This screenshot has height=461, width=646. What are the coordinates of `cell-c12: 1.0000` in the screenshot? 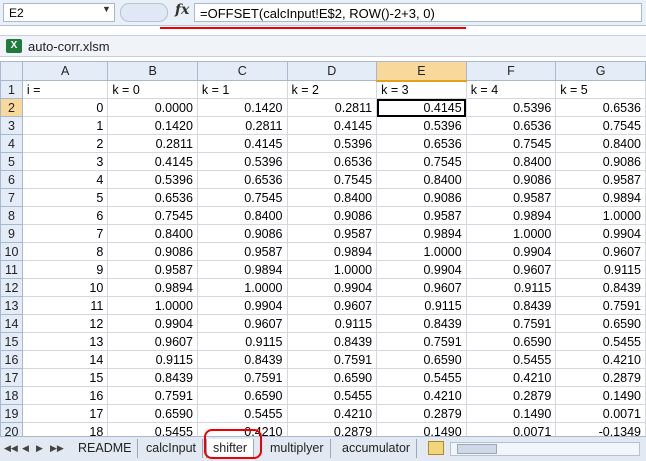 It's located at (242, 287).